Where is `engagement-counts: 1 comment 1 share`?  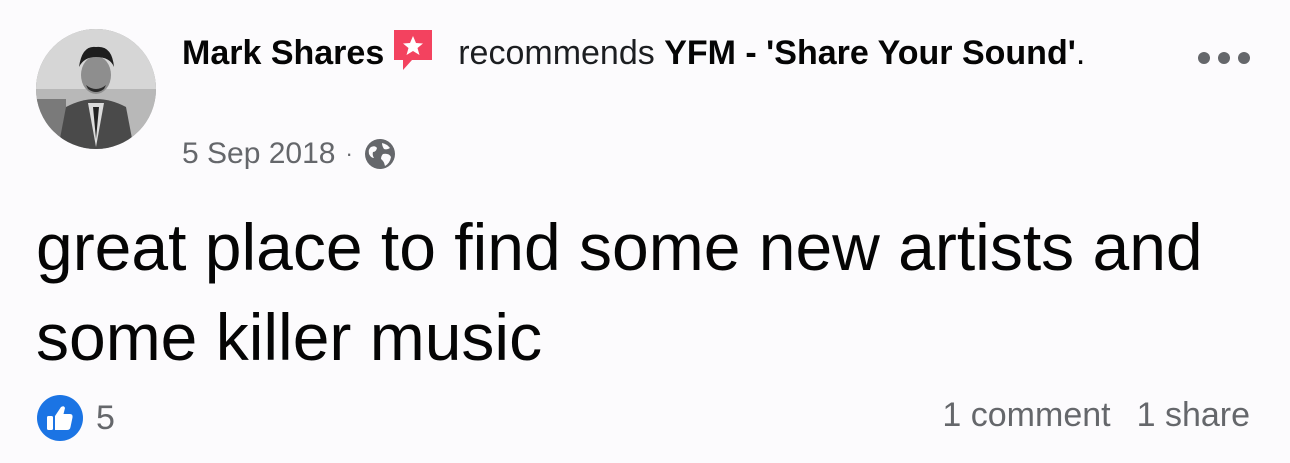
engagement-counts: 1 comment 1 share is located at coordinates (1096, 415).